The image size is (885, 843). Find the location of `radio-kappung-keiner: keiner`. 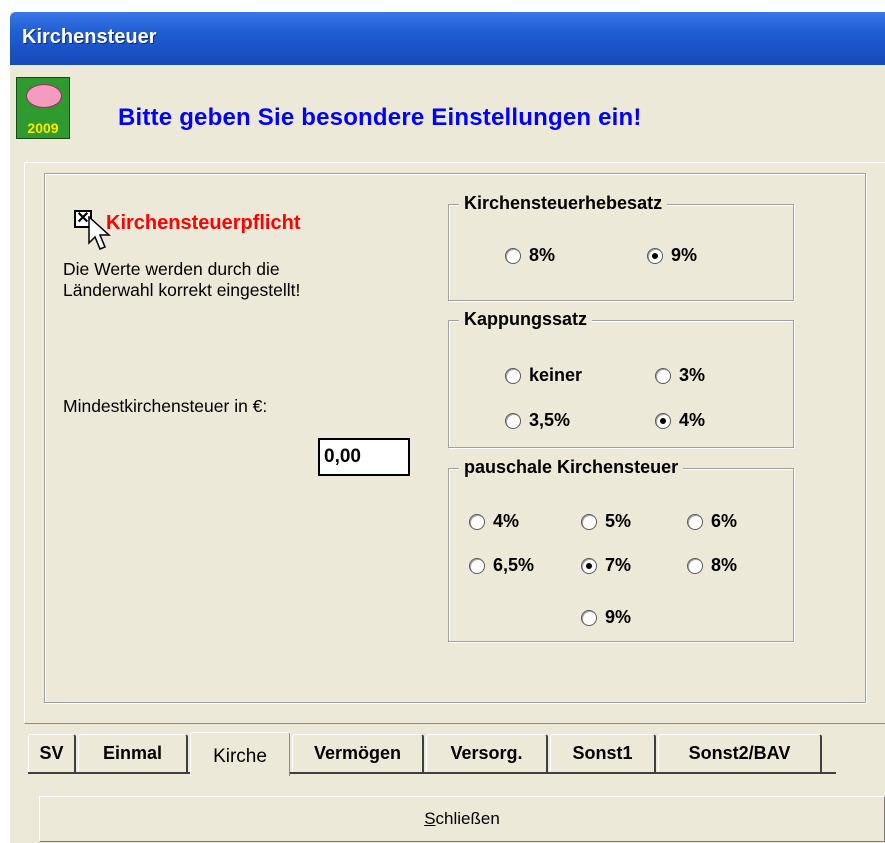

radio-kappung-keiner: keiner is located at coordinates (543, 375).